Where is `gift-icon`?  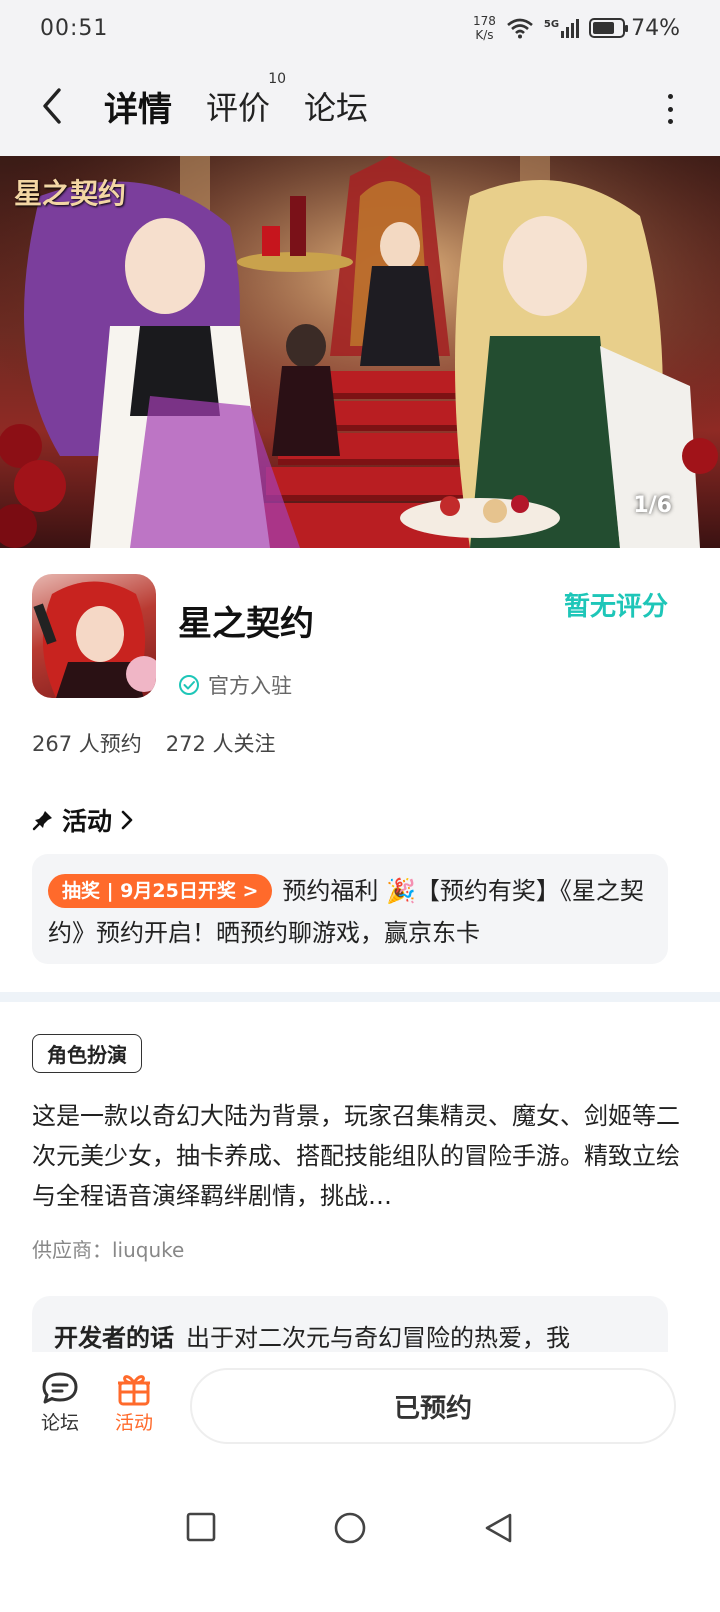
gift-icon is located at coordinates (134, 1390).